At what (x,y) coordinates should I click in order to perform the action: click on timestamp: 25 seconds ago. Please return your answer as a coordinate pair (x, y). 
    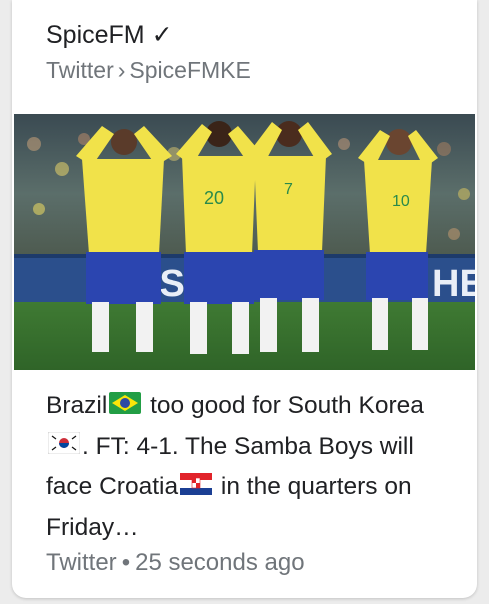
    Looking at the image, I should click on (220, 562).